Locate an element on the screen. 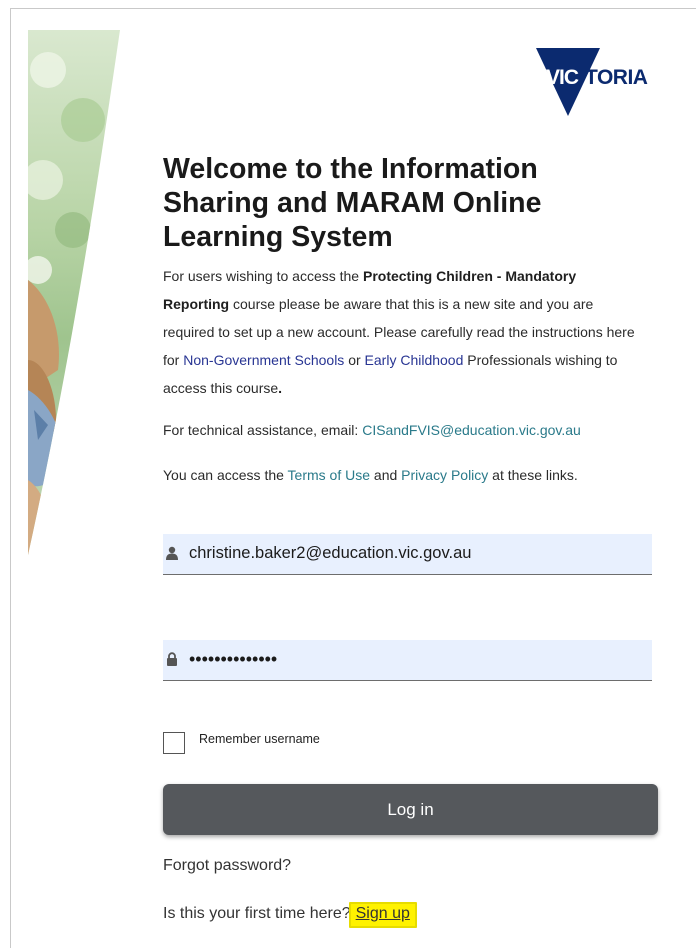 The image size is (696, 948). hero-photo is located at coordinates (74, 292).